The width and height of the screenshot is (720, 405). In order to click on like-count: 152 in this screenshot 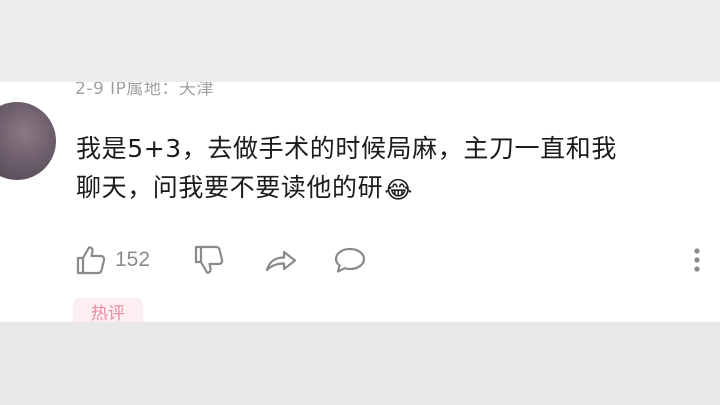, I will do `click(133, 259)`.